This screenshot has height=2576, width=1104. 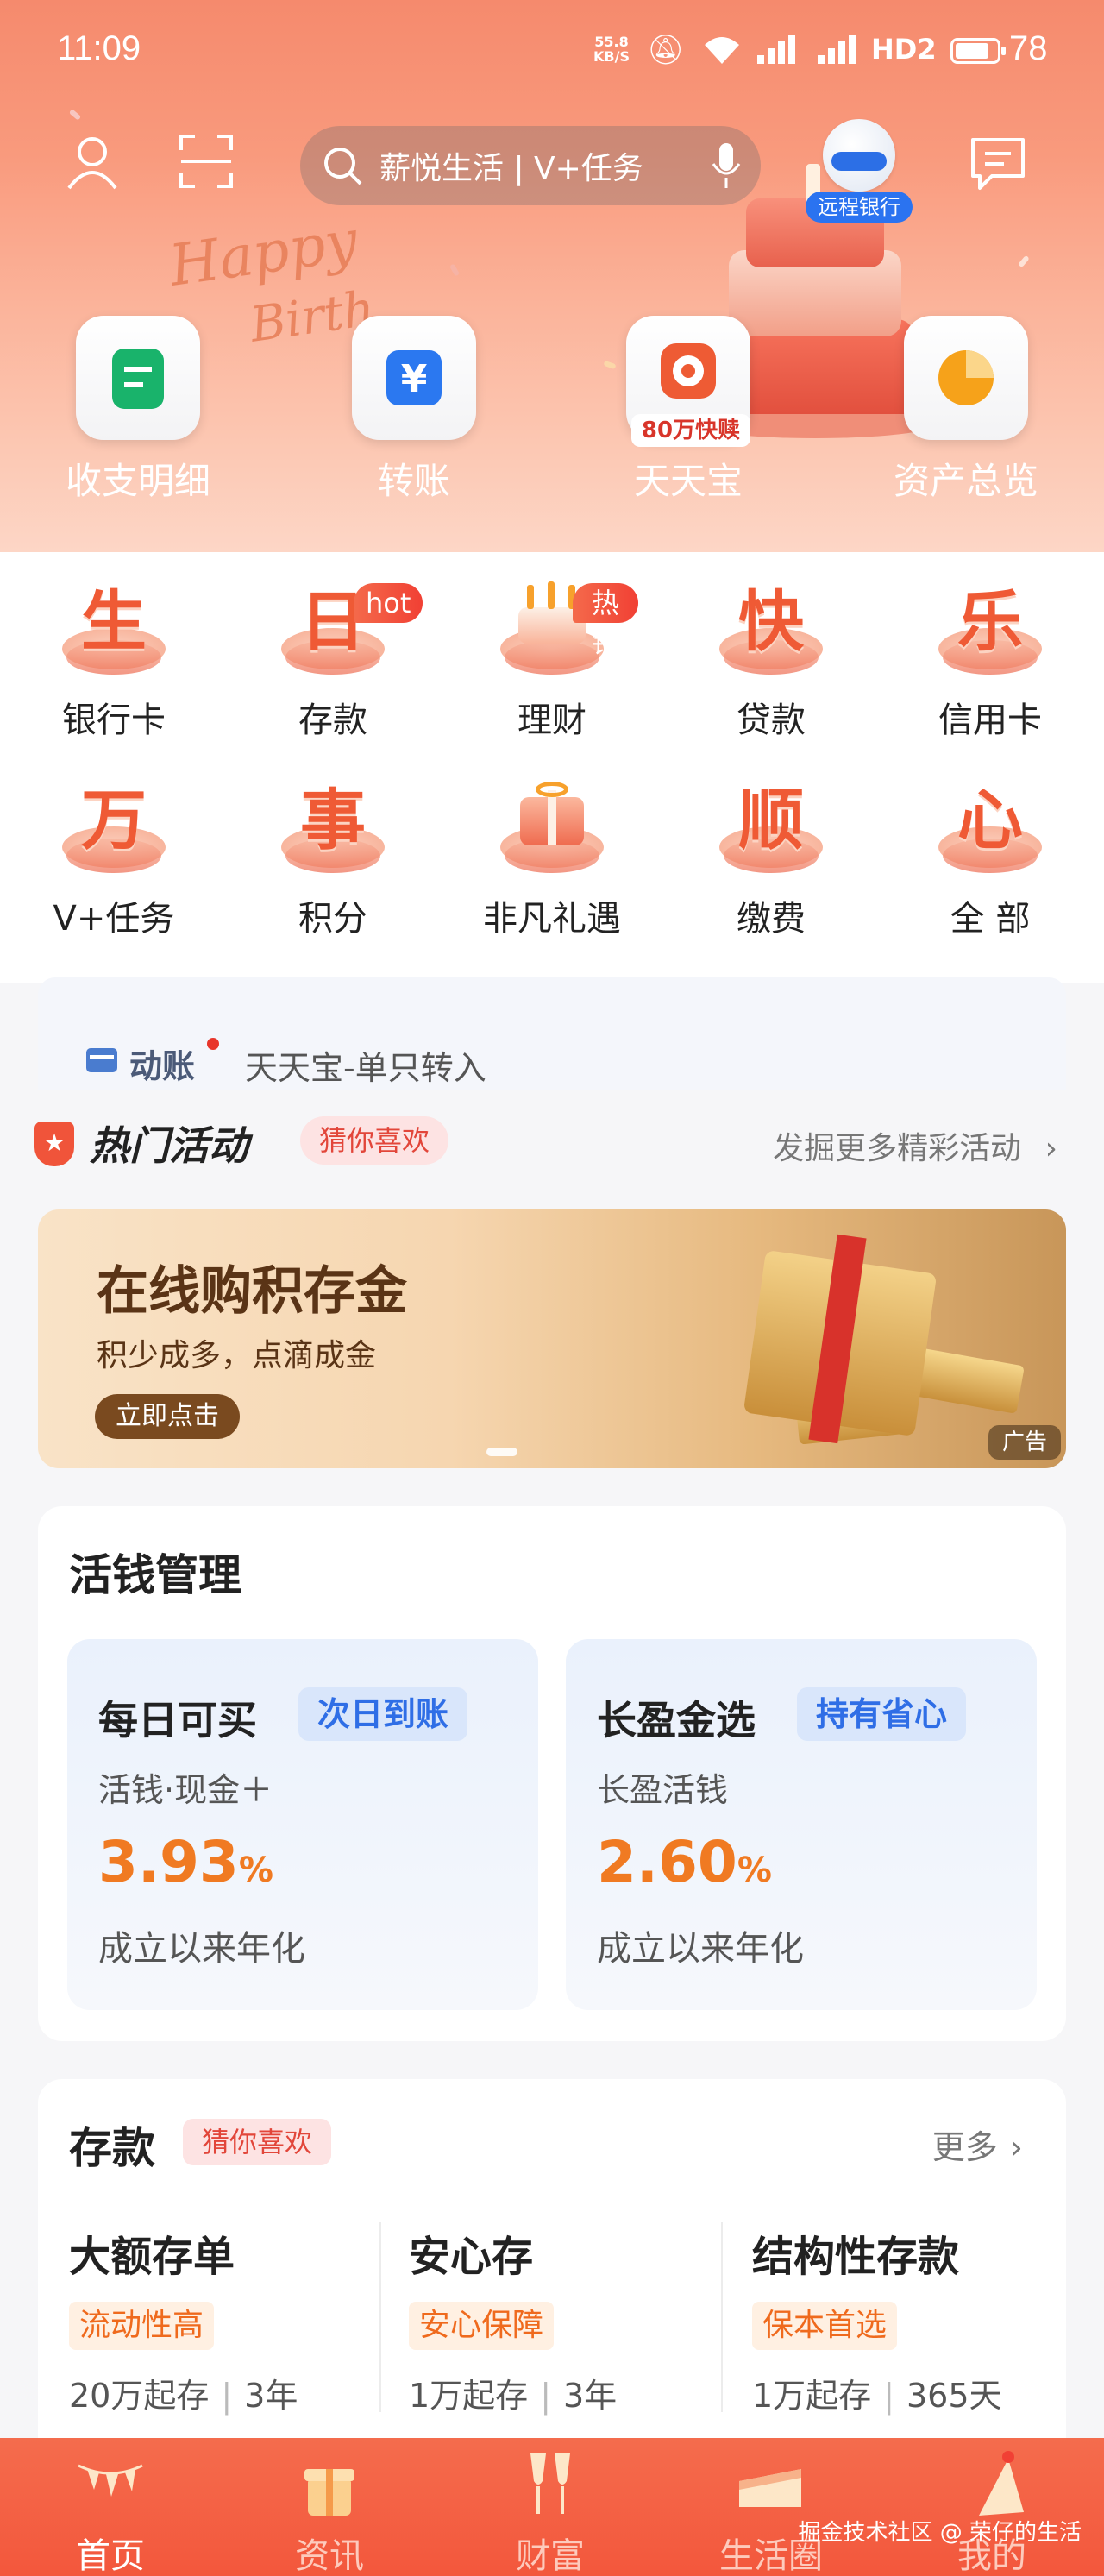 What do you see at coordinates (110, 2480) in the screenshot?
I see `party-flags-icon` at bounding box center [110, 2480].